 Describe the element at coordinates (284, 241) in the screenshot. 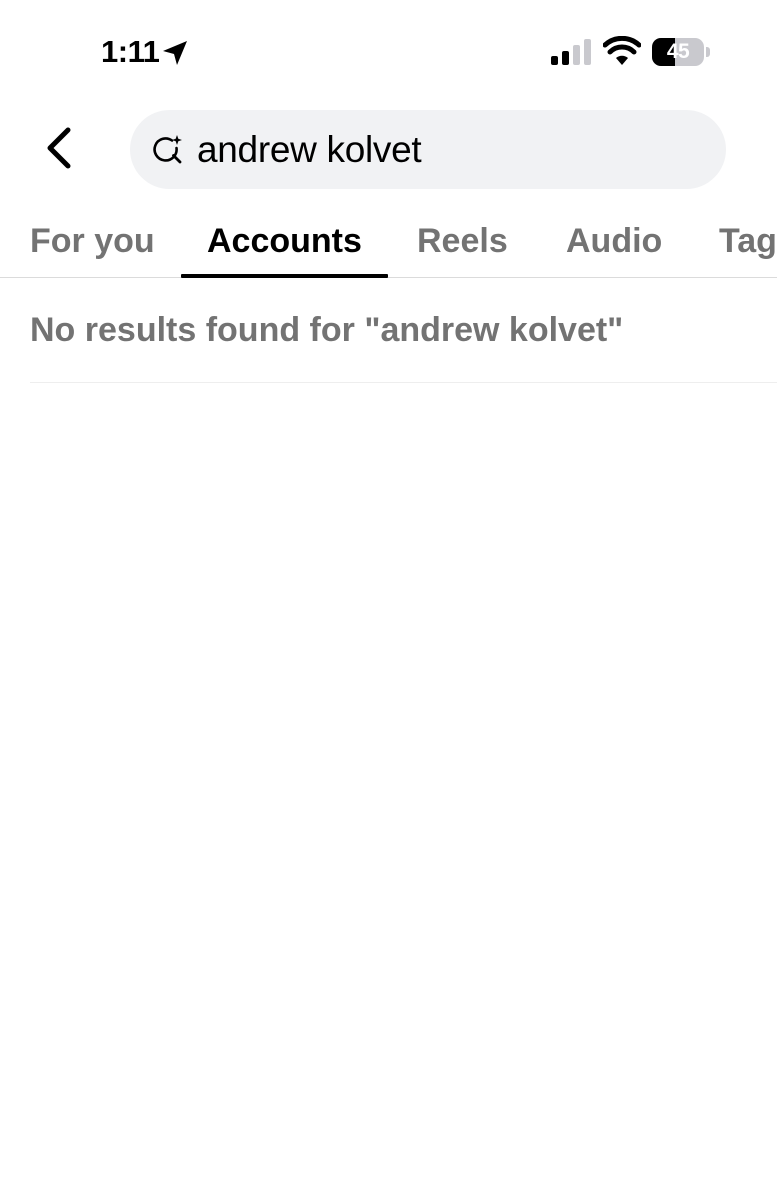

I see `tab-accounts: Accounts` at that location.